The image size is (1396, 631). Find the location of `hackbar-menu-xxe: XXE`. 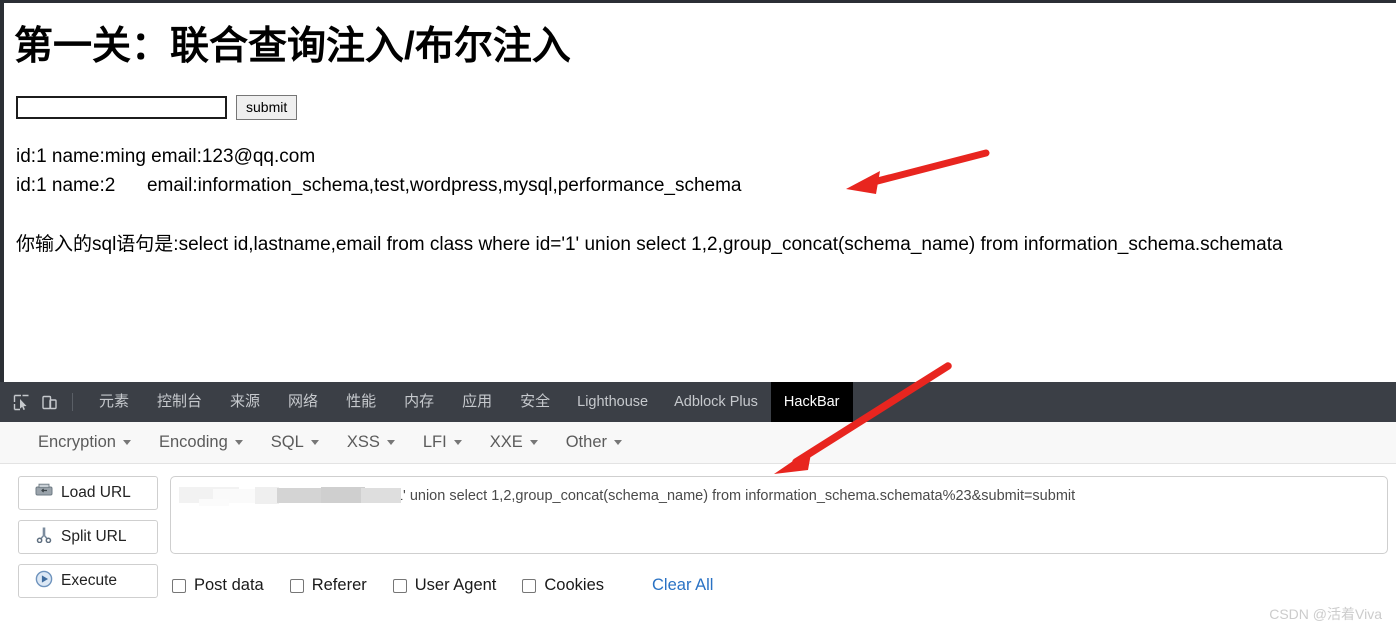

hackbar-menu-xxe: XXE is located at coordinates (514, 442).